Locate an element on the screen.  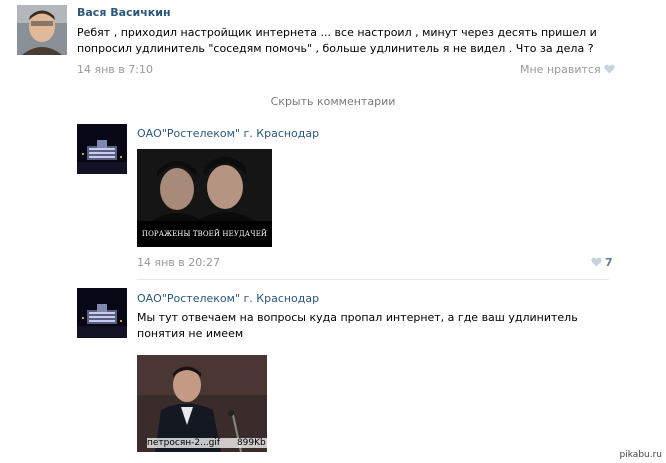
watermark: pikabu.ru is located at coordinates (640, 455).